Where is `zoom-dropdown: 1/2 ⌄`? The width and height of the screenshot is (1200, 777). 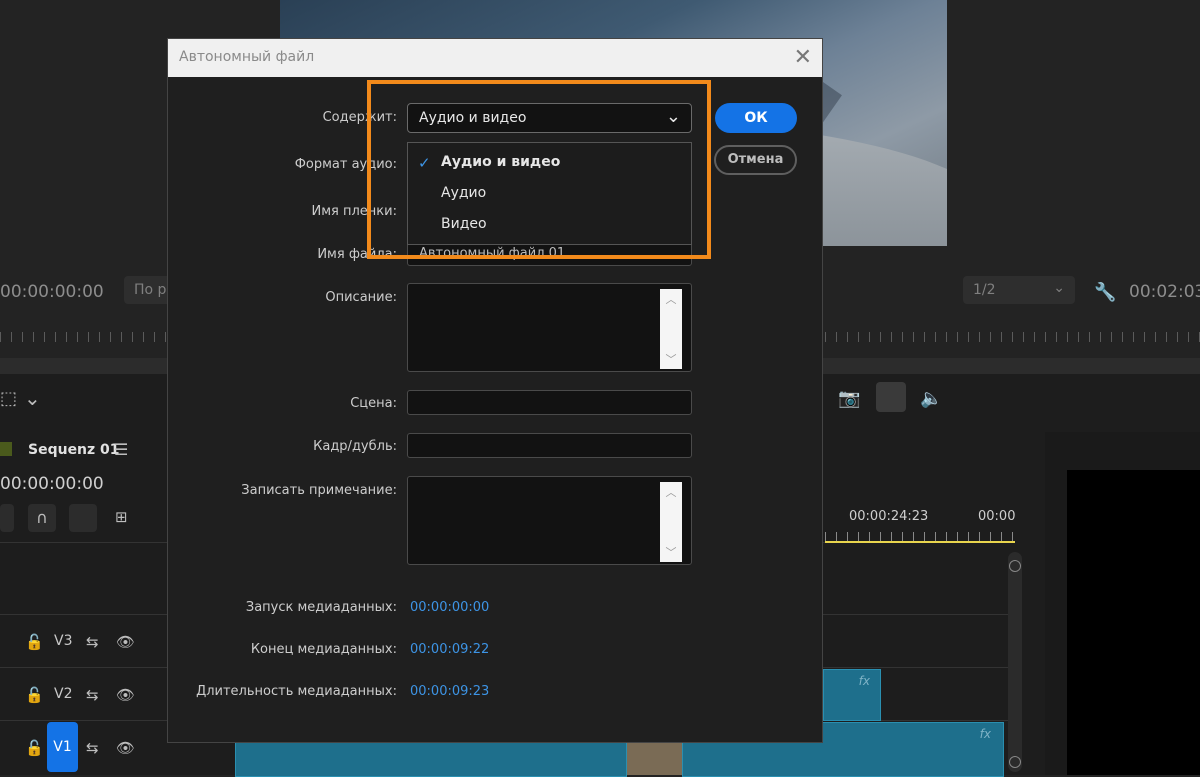 zoom-dropdown: 1/2 ⌄ is located at coordinates (1019, 290).